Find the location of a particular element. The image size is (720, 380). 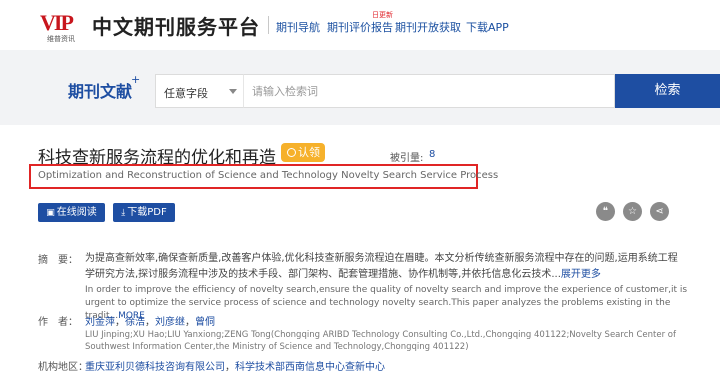

author-link: 刘金萍 is located at coordinates (100, 322).